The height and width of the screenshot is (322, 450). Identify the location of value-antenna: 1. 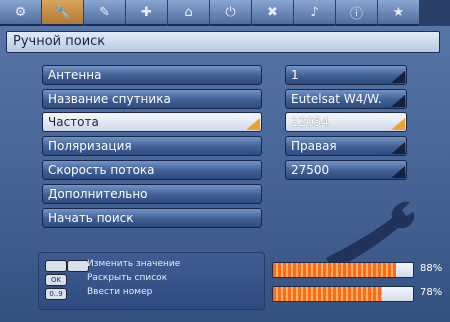
(346, 75).